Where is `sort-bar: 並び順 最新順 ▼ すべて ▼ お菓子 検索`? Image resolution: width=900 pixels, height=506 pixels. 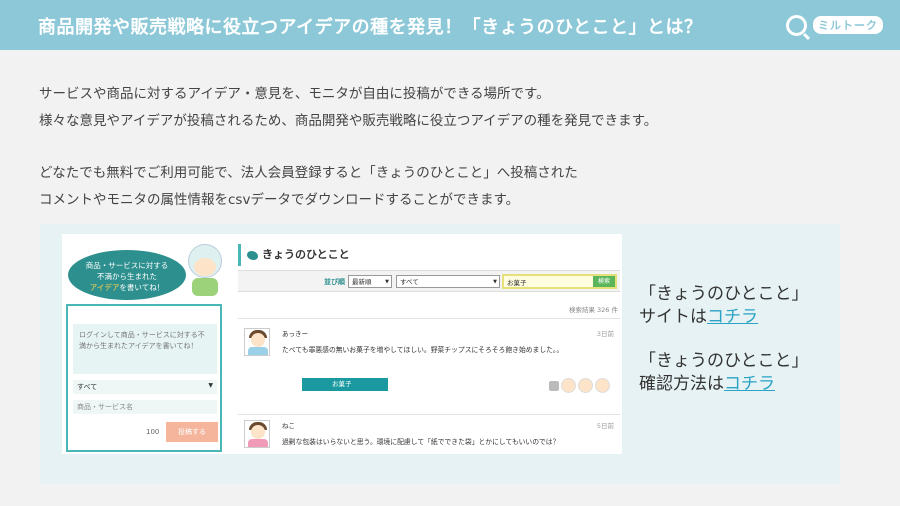 sort-bar: 並び順 最新順 ▼ すべて ▼ お菓子 検索 is located at coordinates (429, 281).